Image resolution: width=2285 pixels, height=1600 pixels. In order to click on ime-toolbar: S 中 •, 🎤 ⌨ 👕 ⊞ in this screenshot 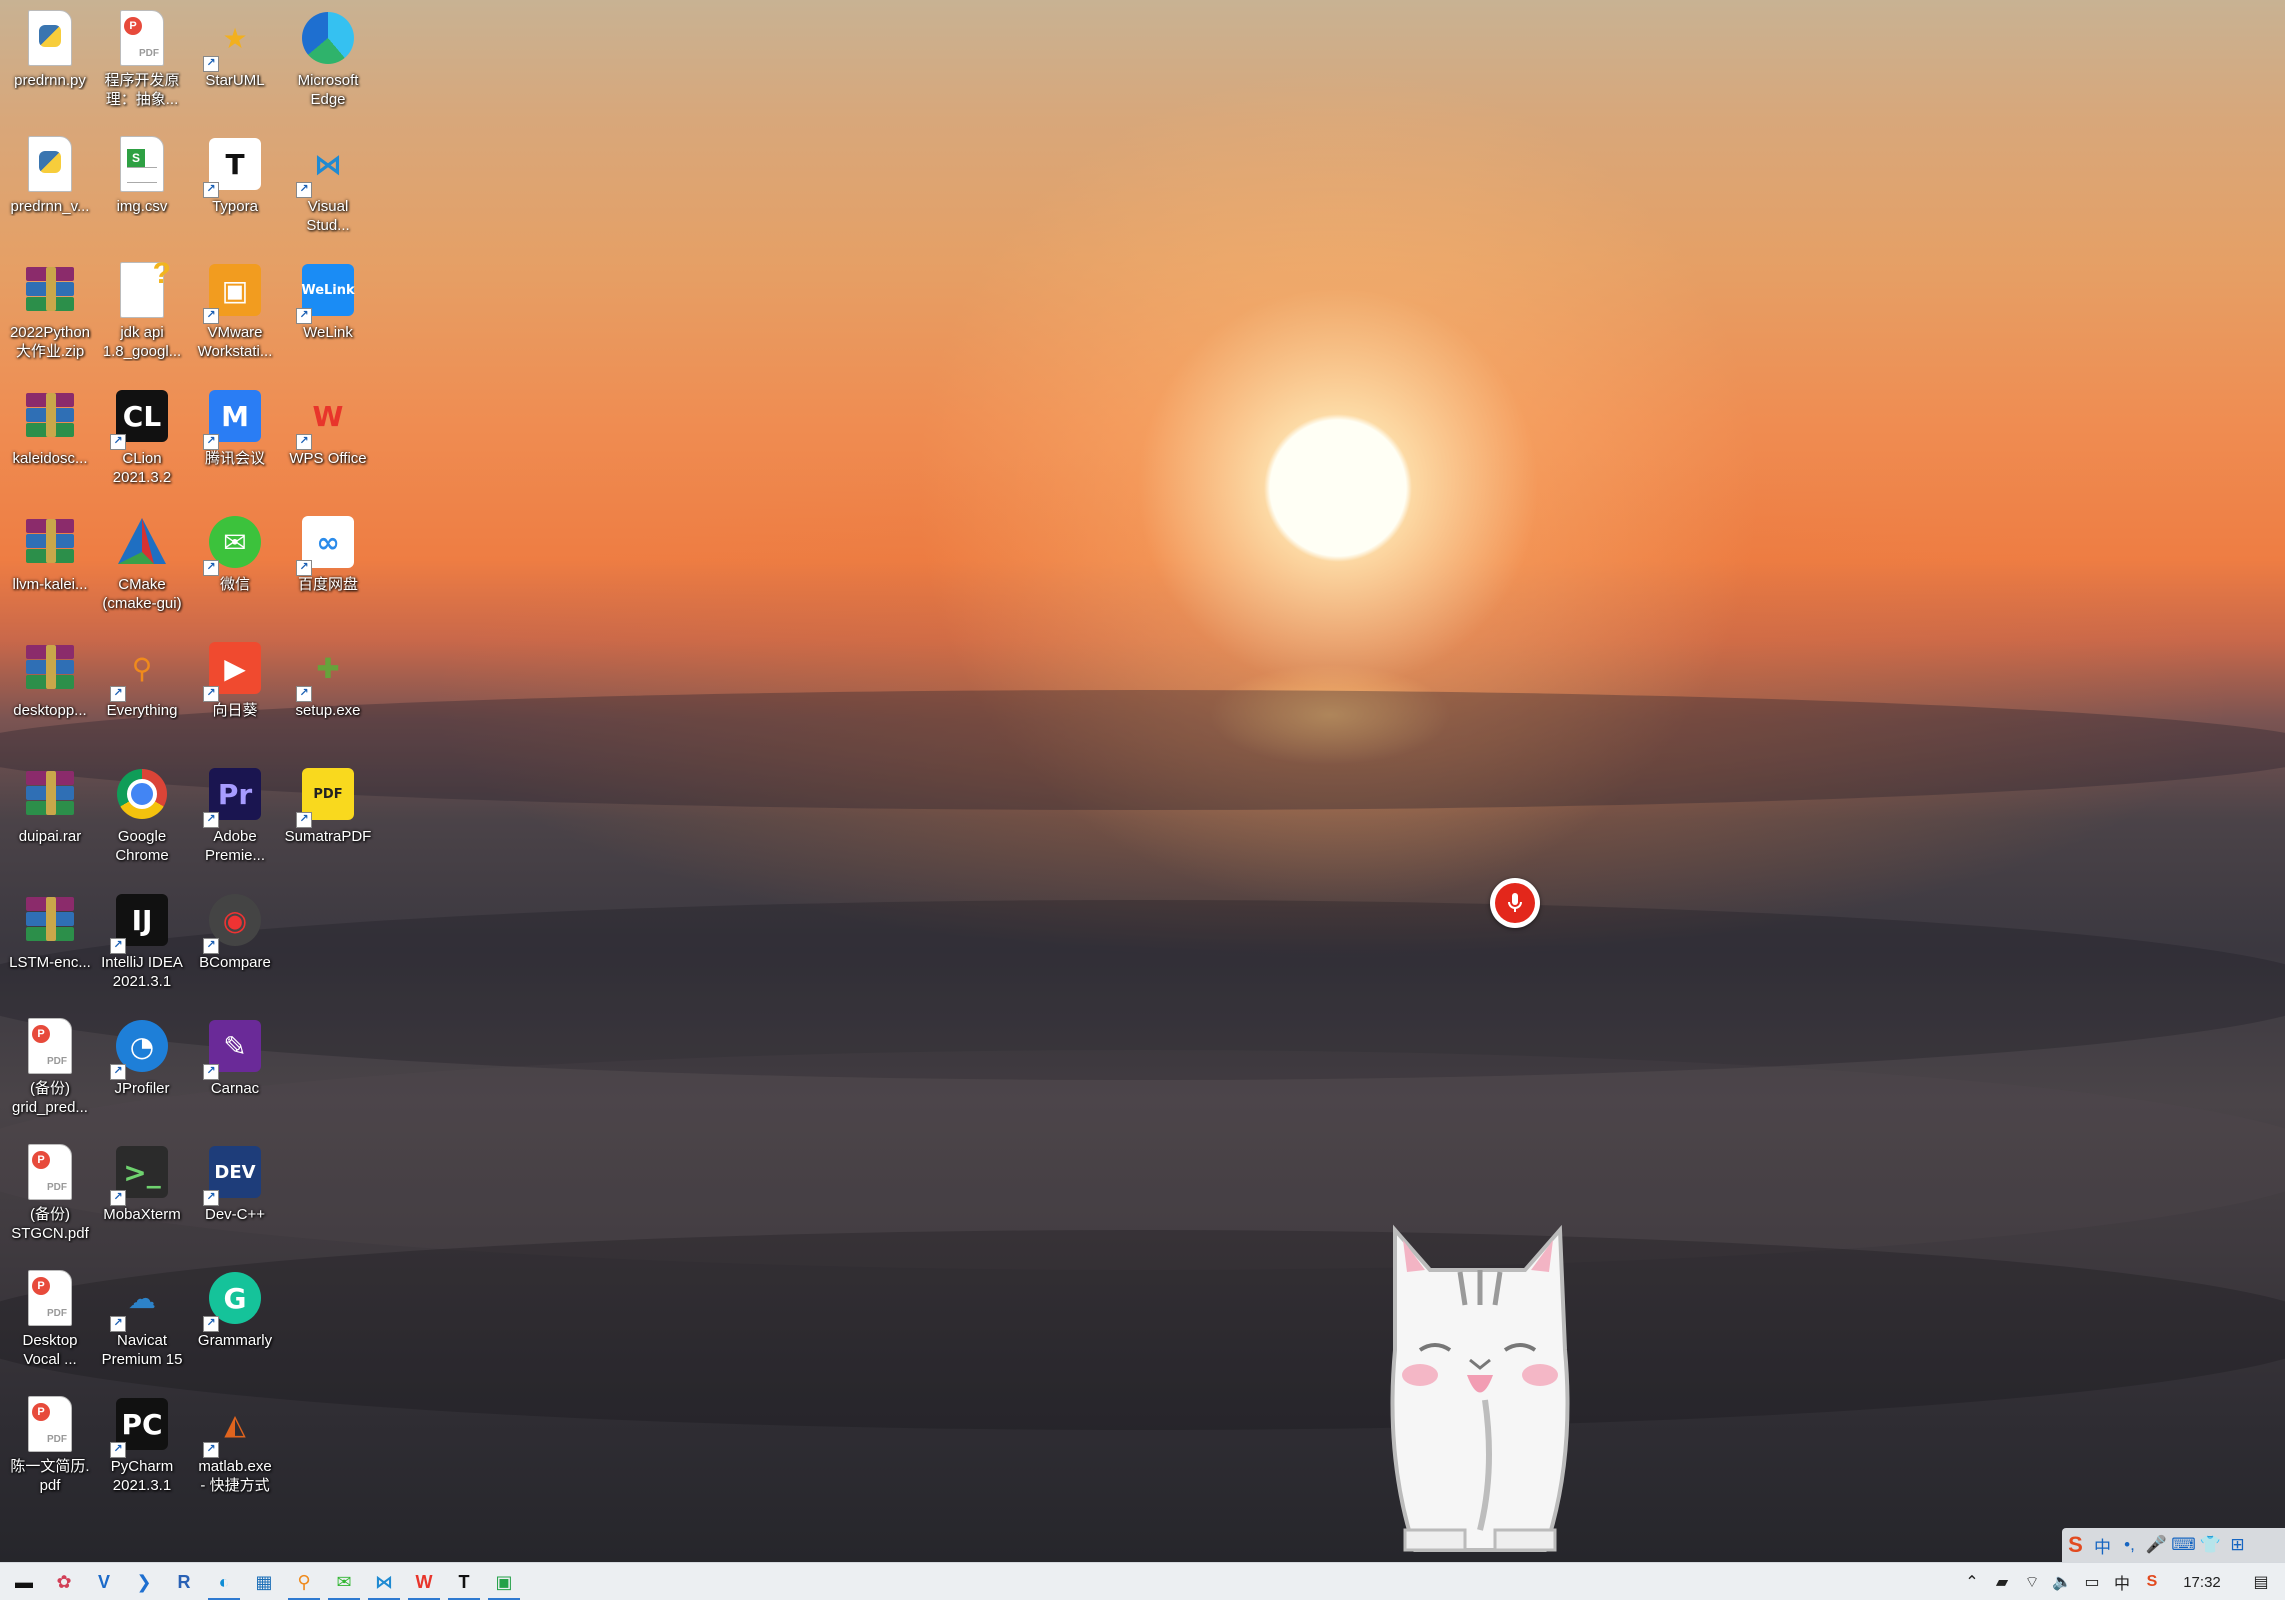, I will do `click(2173, 1545)`.